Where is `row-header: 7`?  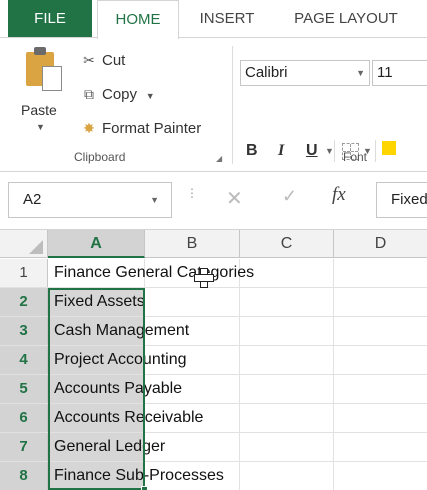 row-header: 7 is located at coordinates (24, 447).